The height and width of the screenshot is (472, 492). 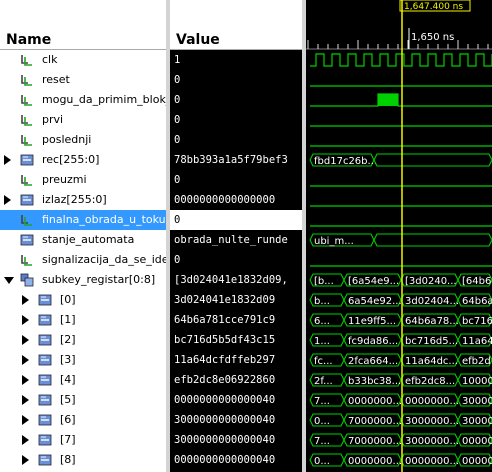 What do you see at coordinates (83, 380) in the screenshot?
I see `signal-row: [4]` at bounding box center [83, 380].